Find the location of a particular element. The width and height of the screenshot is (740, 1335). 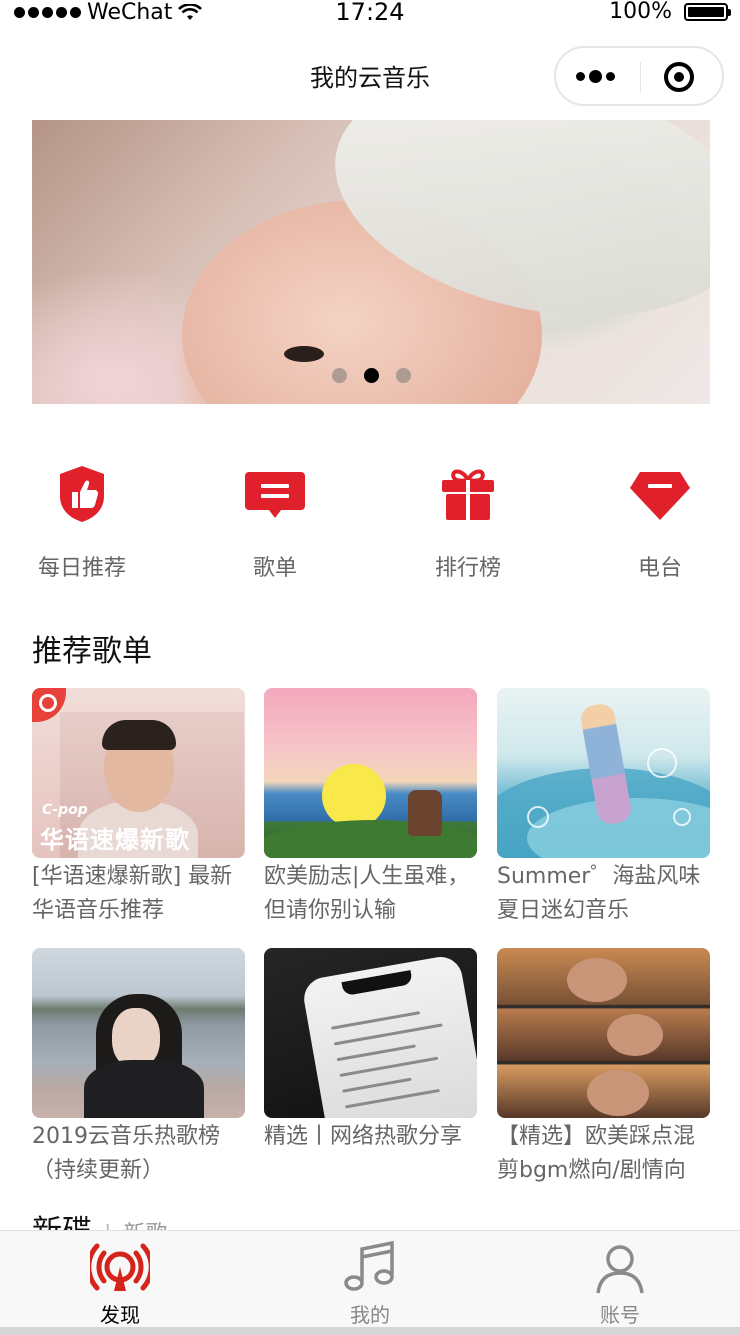

cover-title: 华语速爆新歌 is located at coordinates (115, 840).